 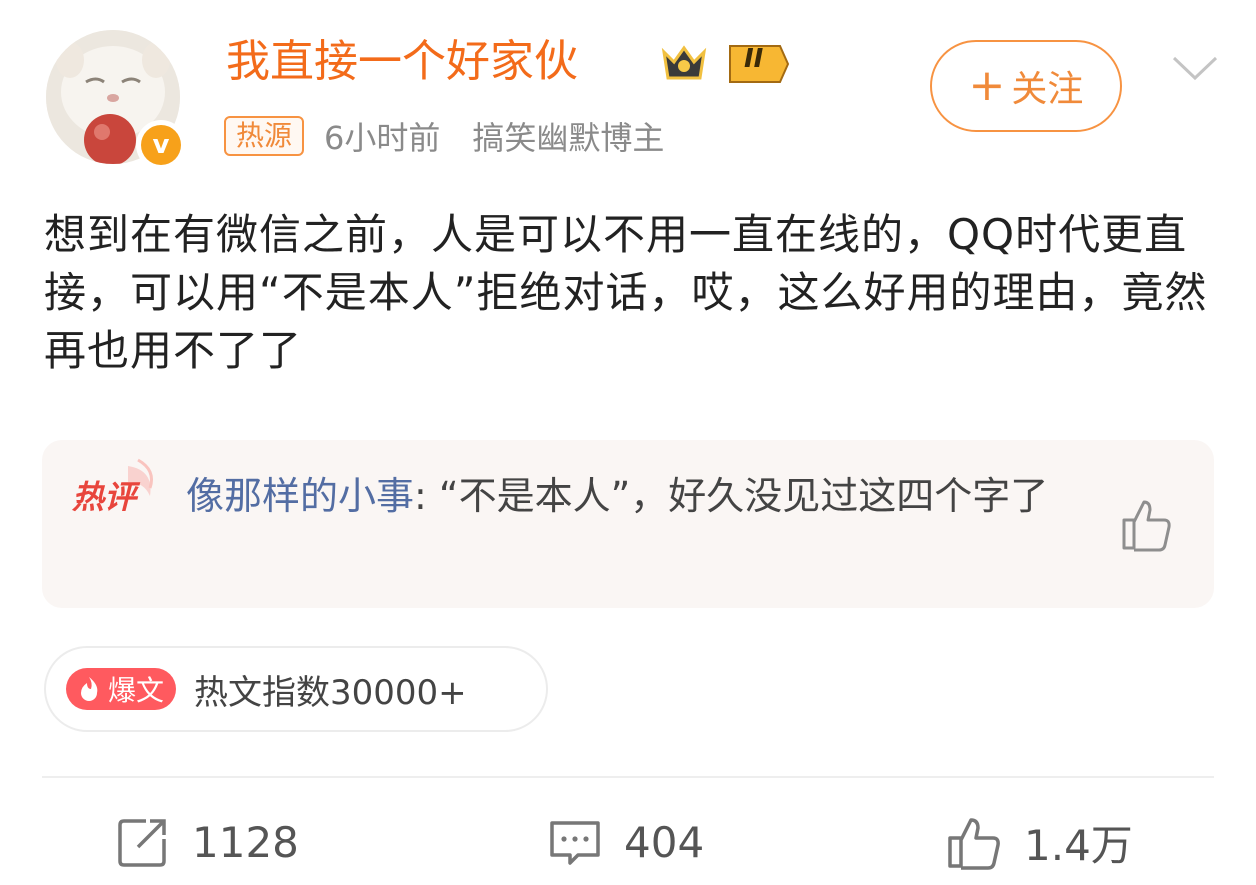 I want to click on hot-comment-text: 像那样的小事: “不是本人”，好久没见过这四个字了, so click(x=626, y=496).